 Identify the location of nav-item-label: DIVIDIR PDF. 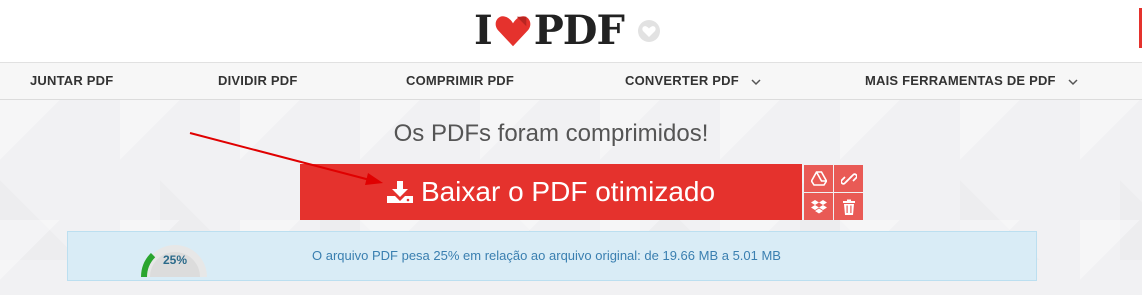
(258, 80).